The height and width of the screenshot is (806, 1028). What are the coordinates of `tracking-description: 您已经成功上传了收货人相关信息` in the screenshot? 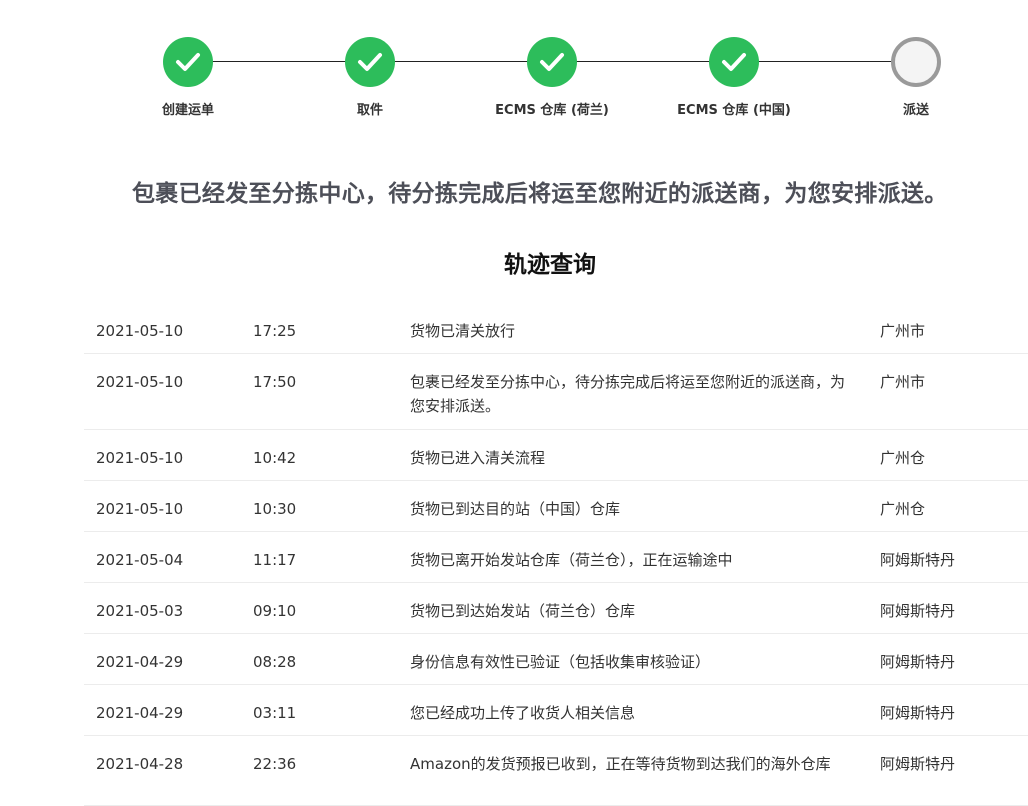 It's located at (523, 713).